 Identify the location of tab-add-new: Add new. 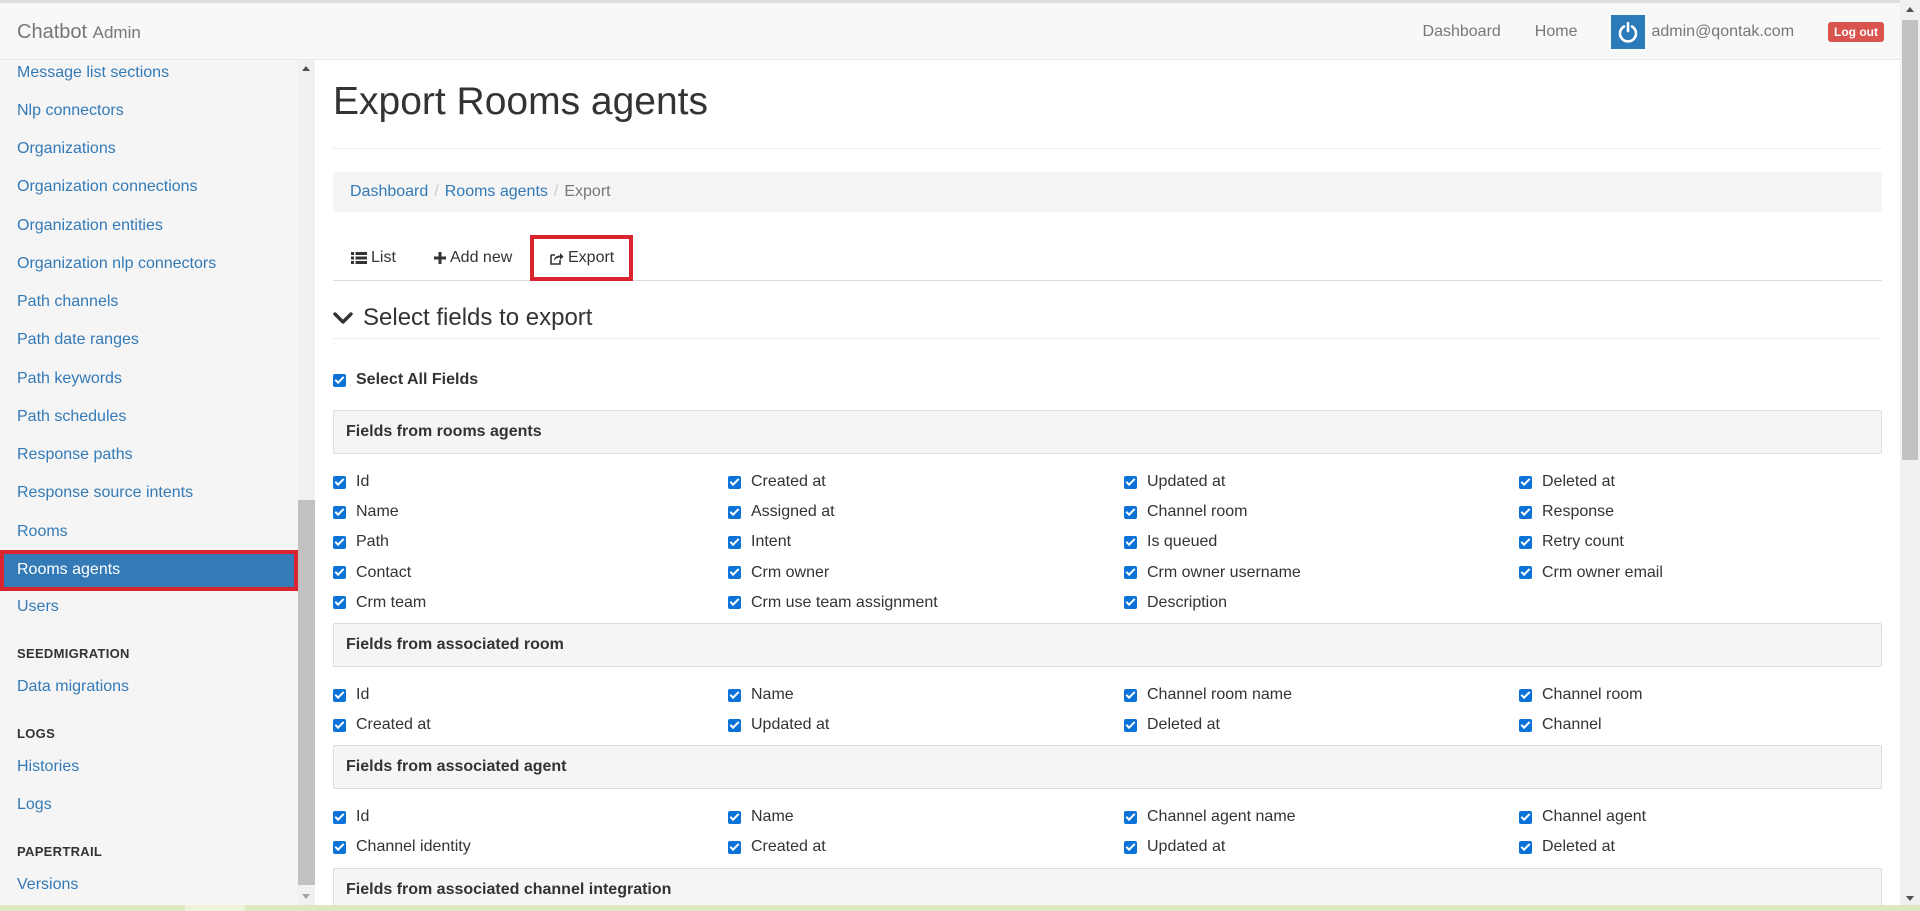
(473, 258).